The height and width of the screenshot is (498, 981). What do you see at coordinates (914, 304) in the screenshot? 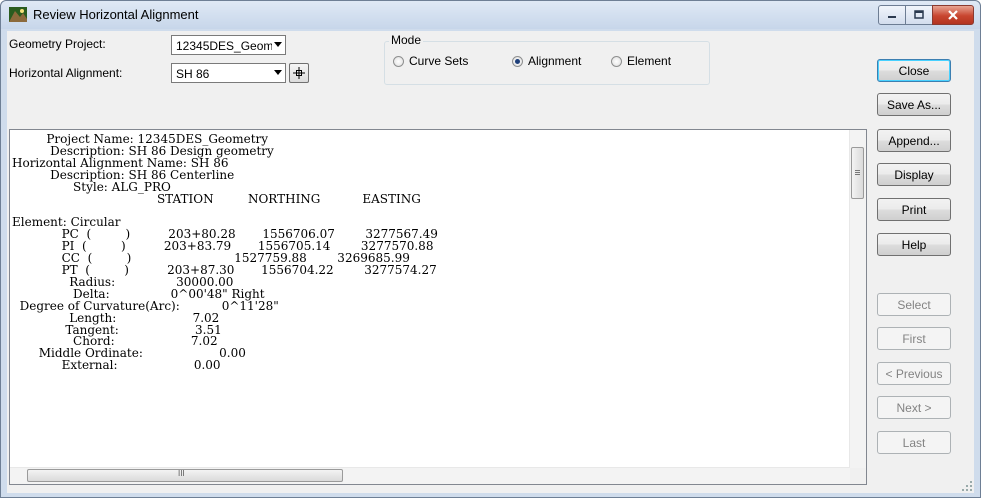
I see `select-button: Select` at bounding box center [914, 304].